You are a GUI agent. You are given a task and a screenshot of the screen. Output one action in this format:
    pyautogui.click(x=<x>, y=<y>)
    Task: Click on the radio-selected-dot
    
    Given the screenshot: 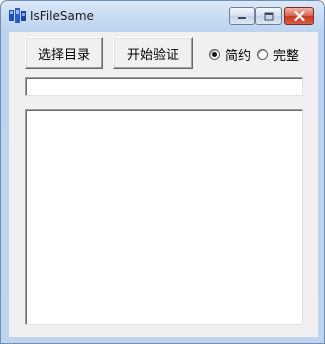 What is the action you would take?
    pyautogui.click(x=214, y=54)
    